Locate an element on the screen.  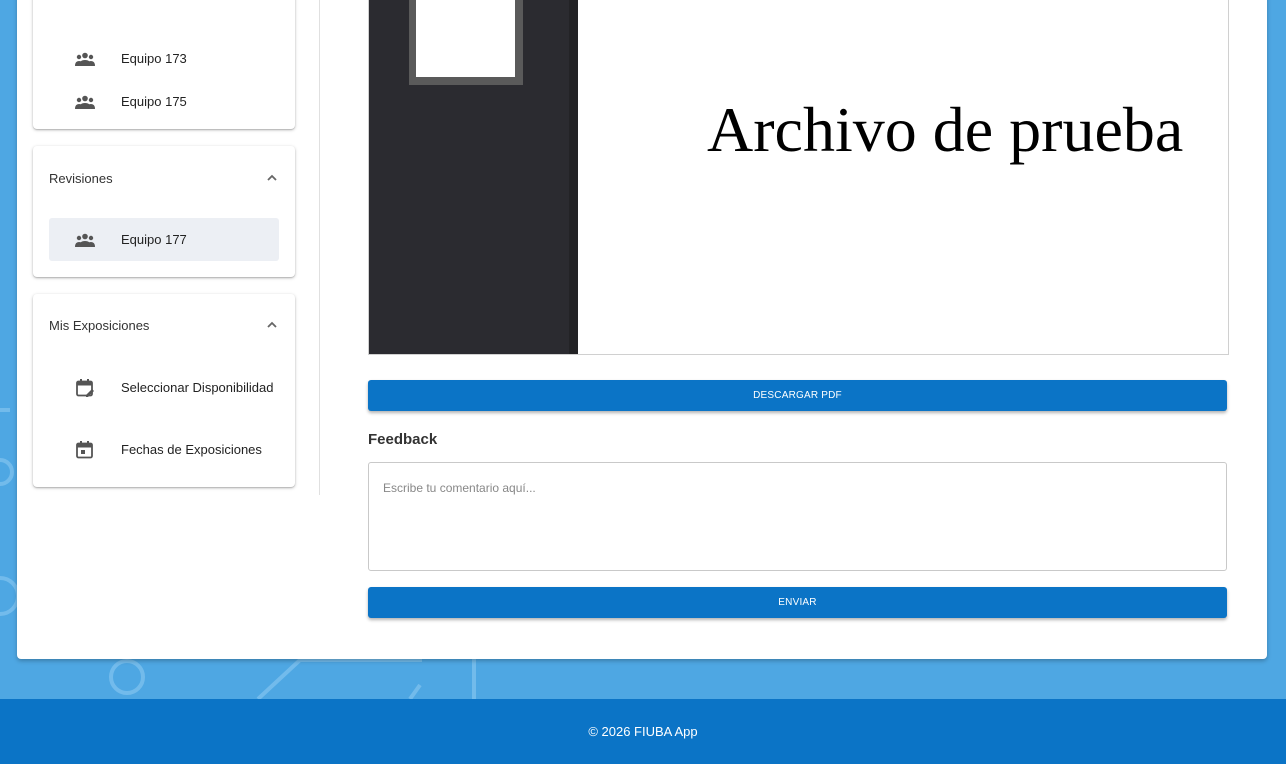
sidebar-item-seleccionar-disponibilidad: Seleccionar Disponibilidad is located at coordinates (164, 388).